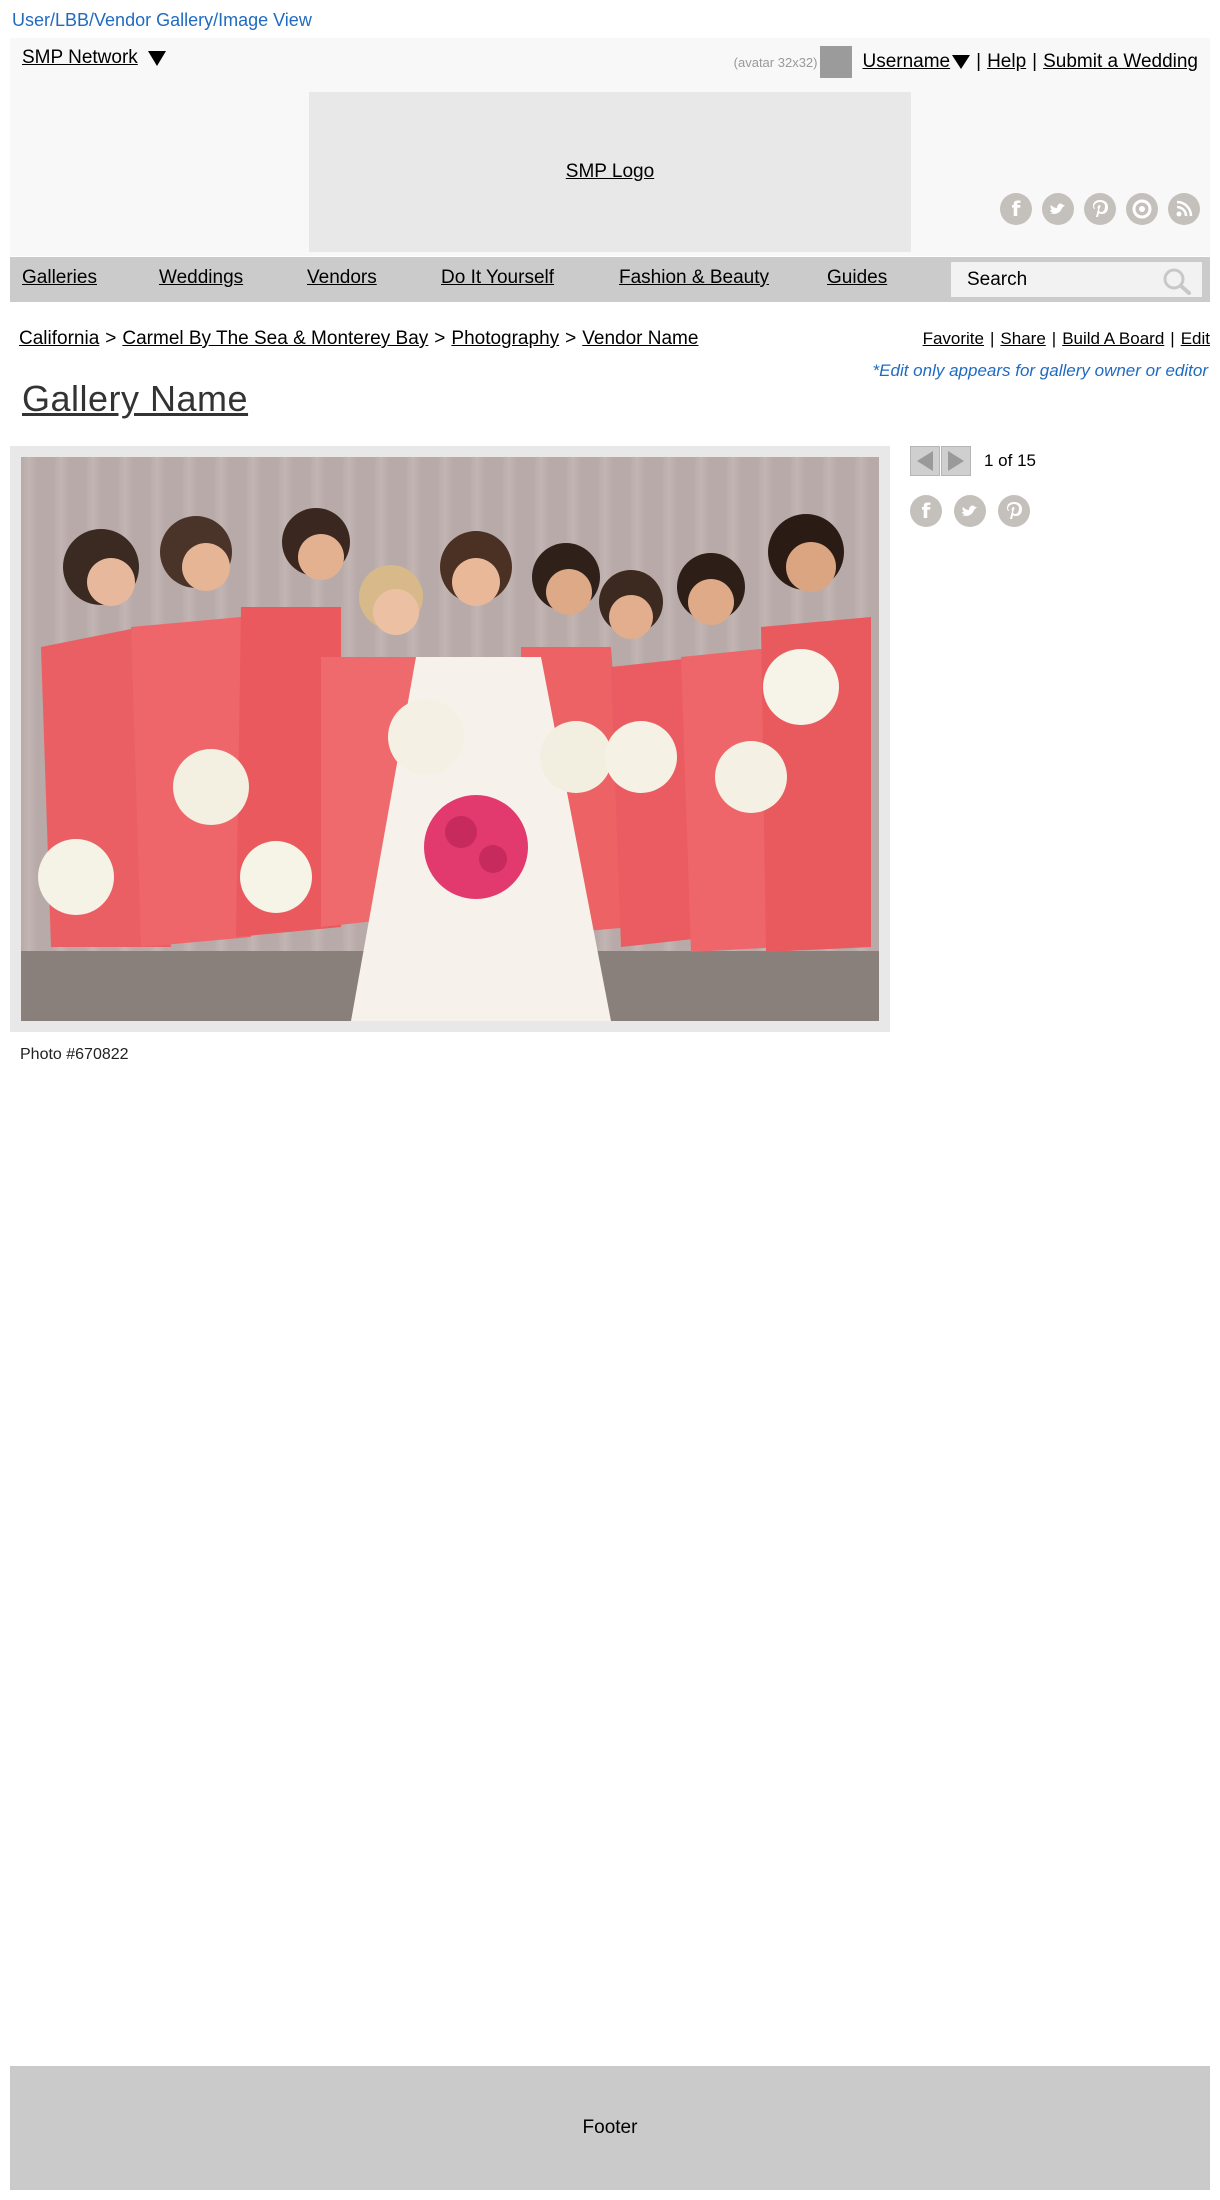  I want to click on photo-pager: 1 of 15, so click(973, 461).